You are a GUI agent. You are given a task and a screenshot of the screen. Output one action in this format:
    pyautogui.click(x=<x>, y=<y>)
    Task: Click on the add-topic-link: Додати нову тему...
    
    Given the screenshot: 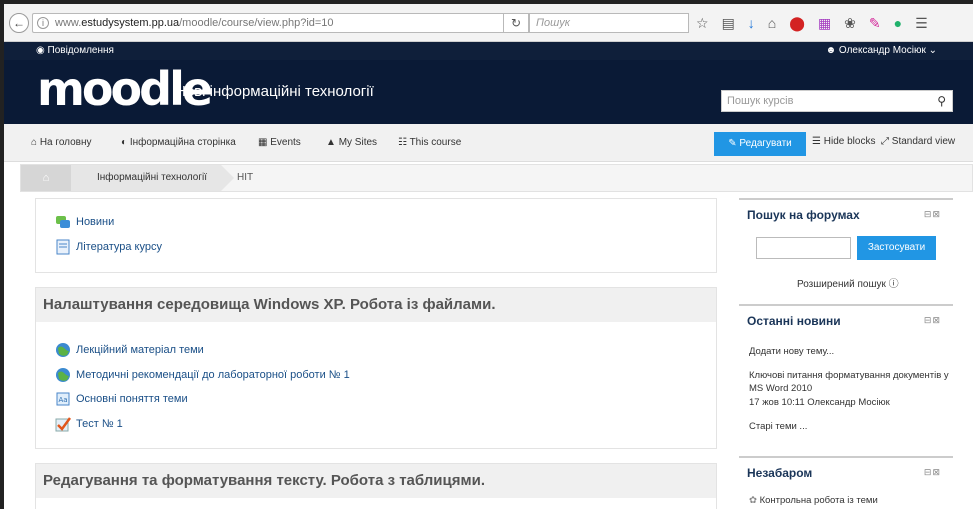 What is the action you would take?
    pyautogui.click(x=791, y=351)
    